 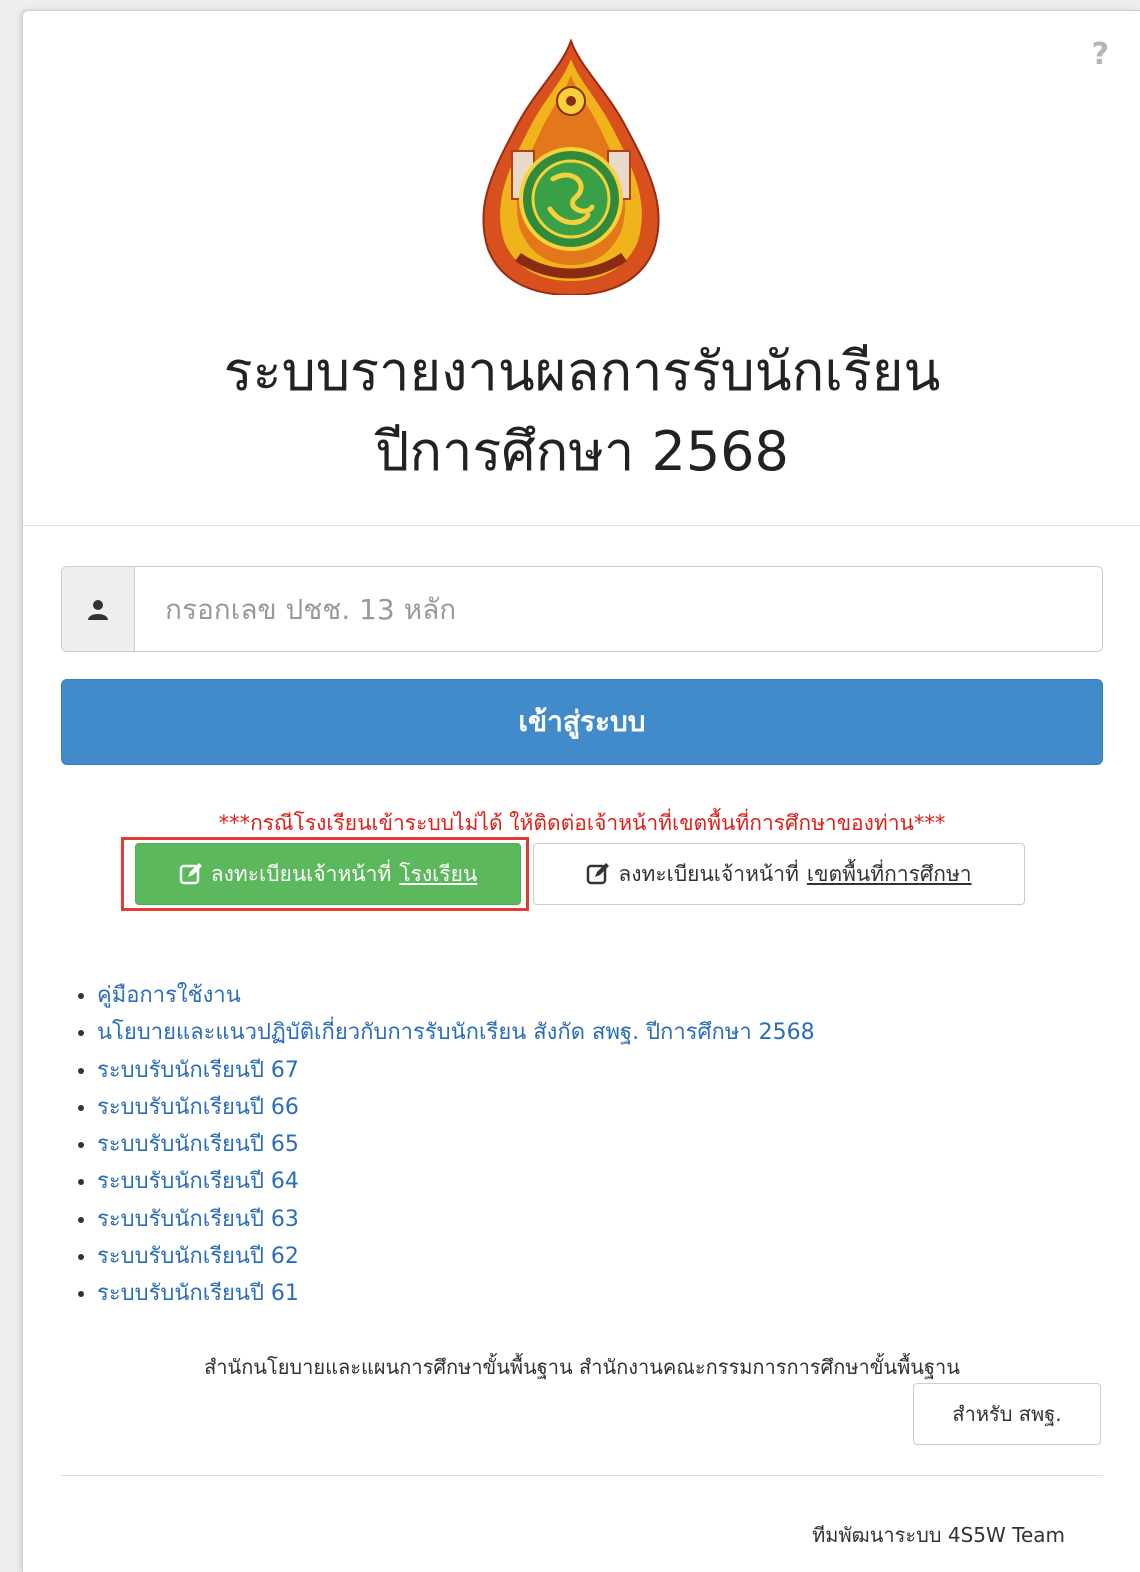 I want to click on list-item: ระบบรับนักเรียนปี 65, so click(x=456, y=1144).